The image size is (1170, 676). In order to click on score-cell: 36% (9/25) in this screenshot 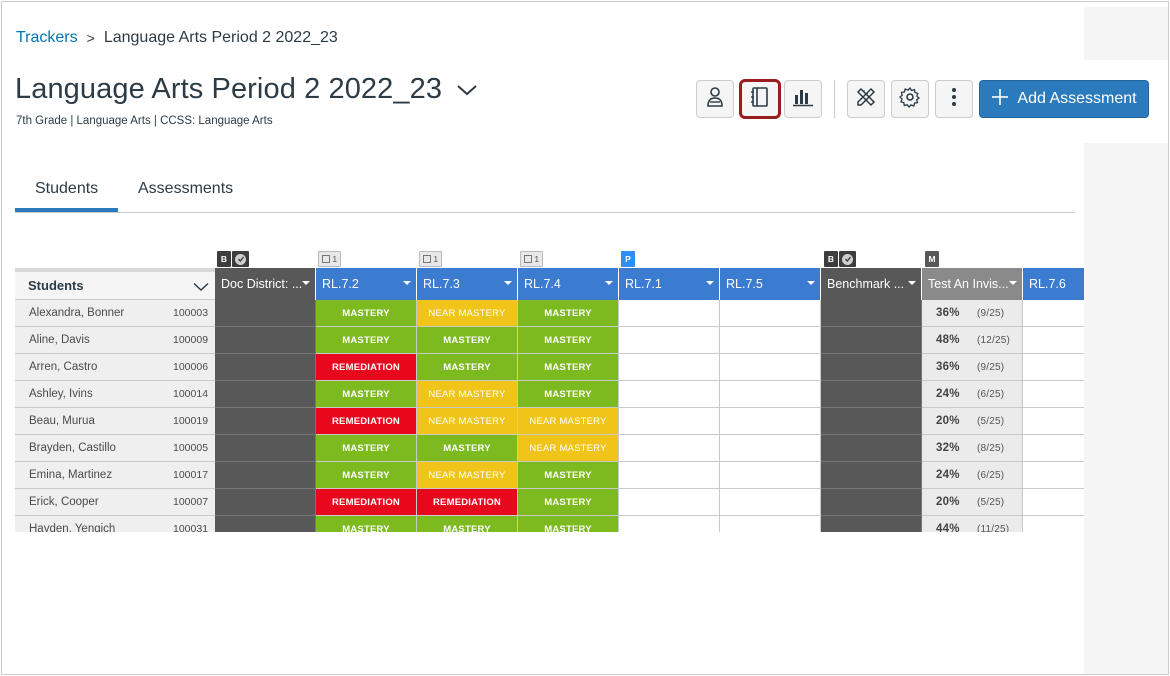, I will do `click(972, 367)`.